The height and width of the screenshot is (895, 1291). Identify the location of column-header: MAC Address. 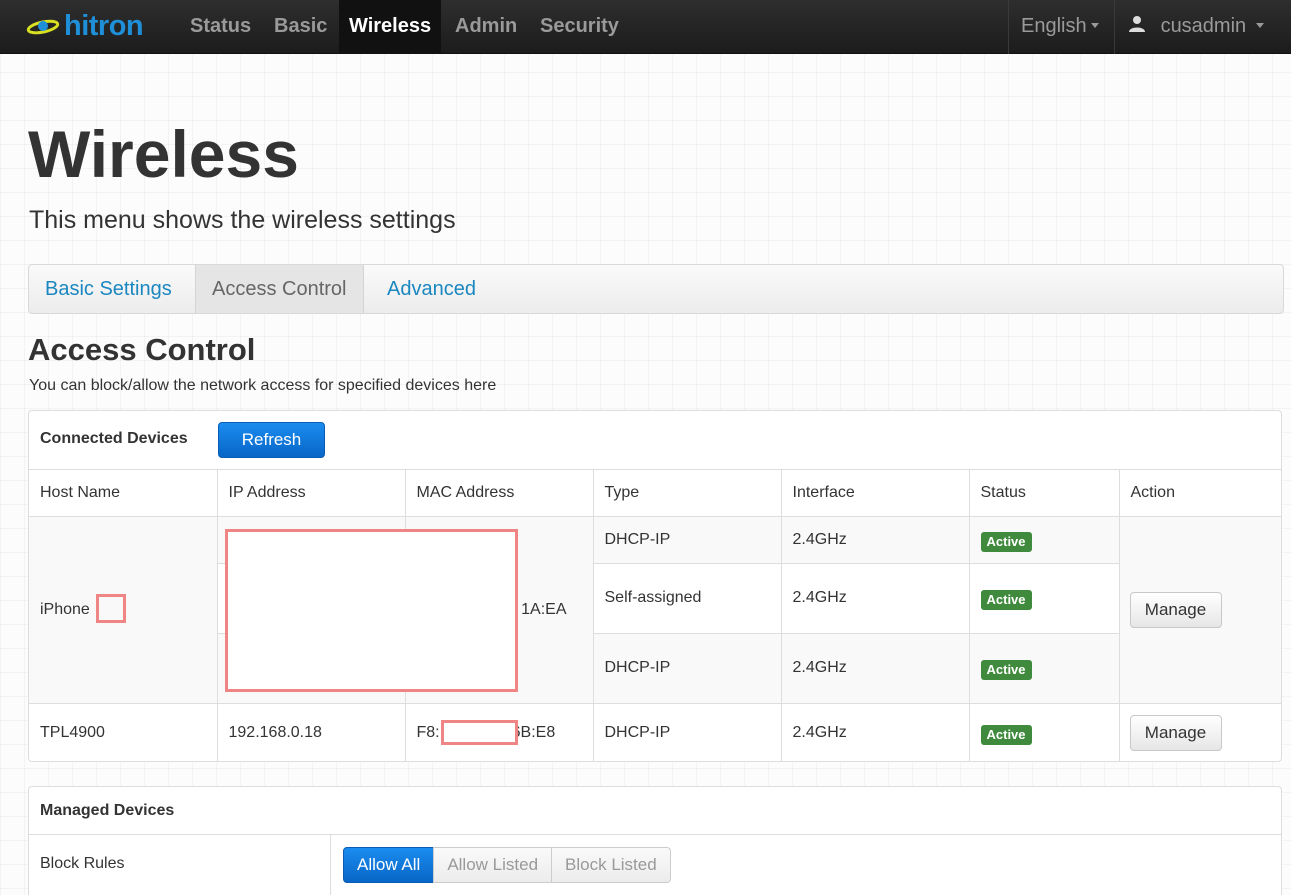
(499, 493).